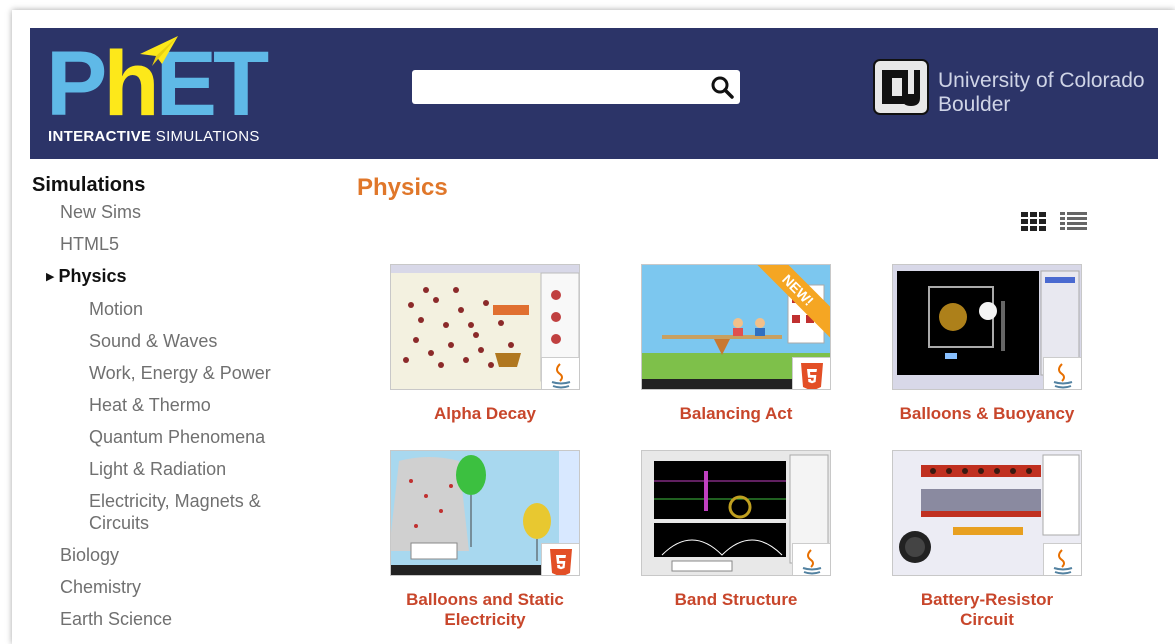 This screenshot has width=1175, height=644. I want to click on sidebar-item-quantum-phenomena: Quantum Phenomena, so click(210, 437).